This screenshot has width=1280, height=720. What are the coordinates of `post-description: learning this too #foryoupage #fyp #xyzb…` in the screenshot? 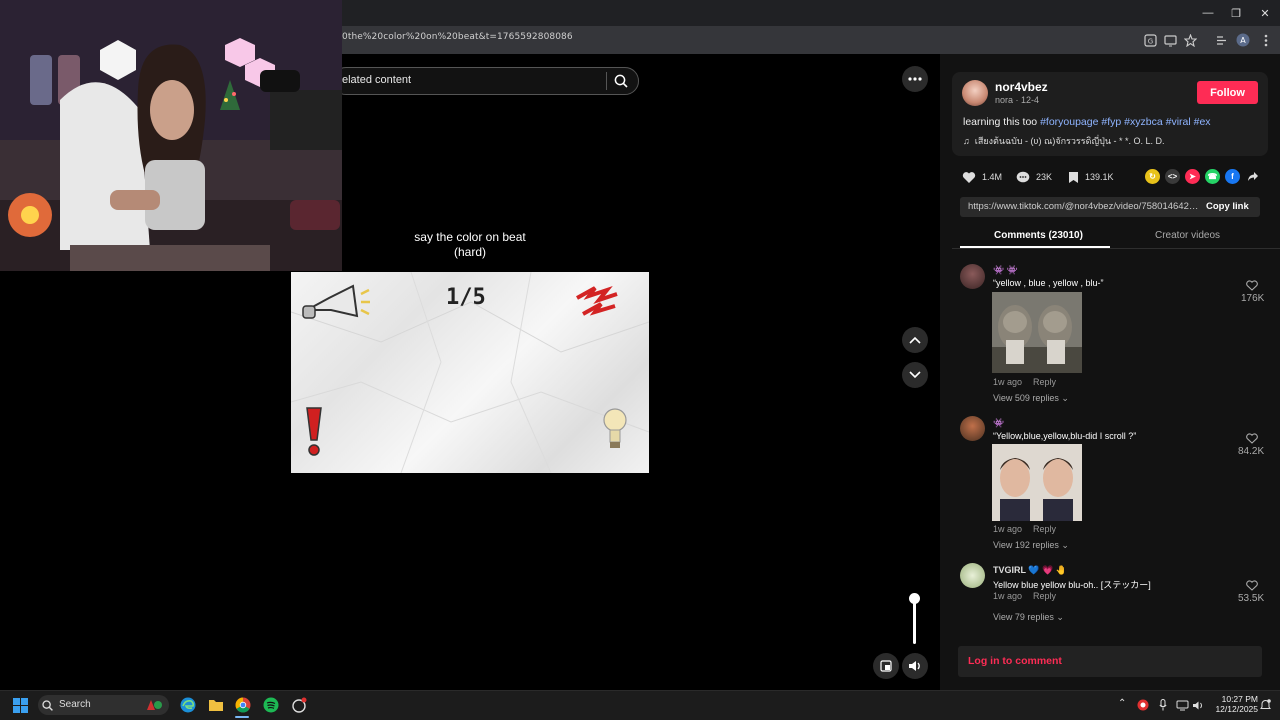 It's located at (1087, 122).